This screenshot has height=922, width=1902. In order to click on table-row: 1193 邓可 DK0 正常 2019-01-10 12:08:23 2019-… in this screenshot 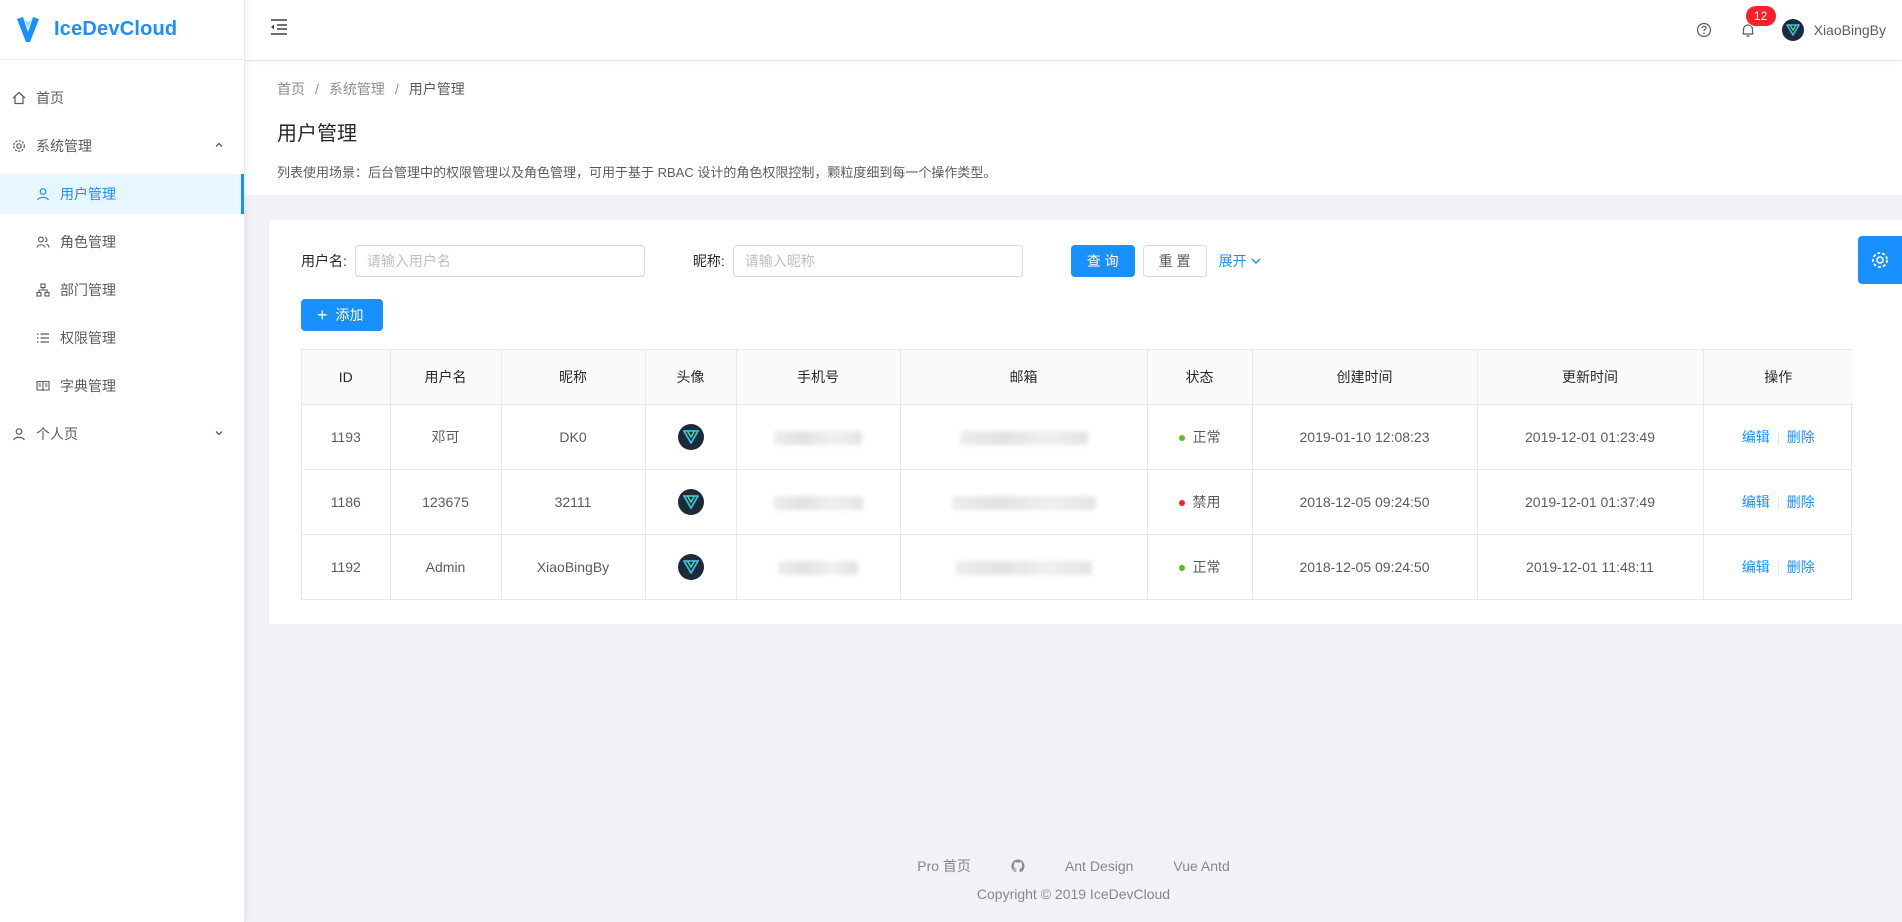, I will do `click(1077, 437)`.